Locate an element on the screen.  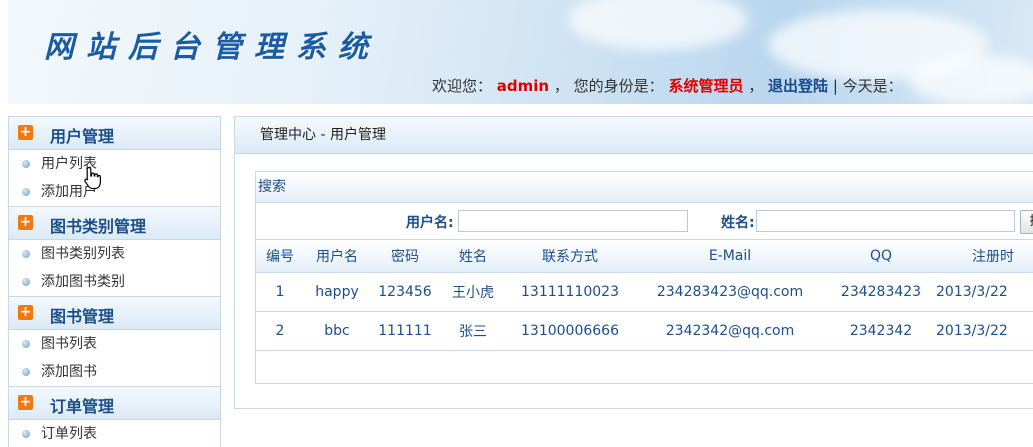
table-cell: 2342342 is located at coordinates (881, 331).